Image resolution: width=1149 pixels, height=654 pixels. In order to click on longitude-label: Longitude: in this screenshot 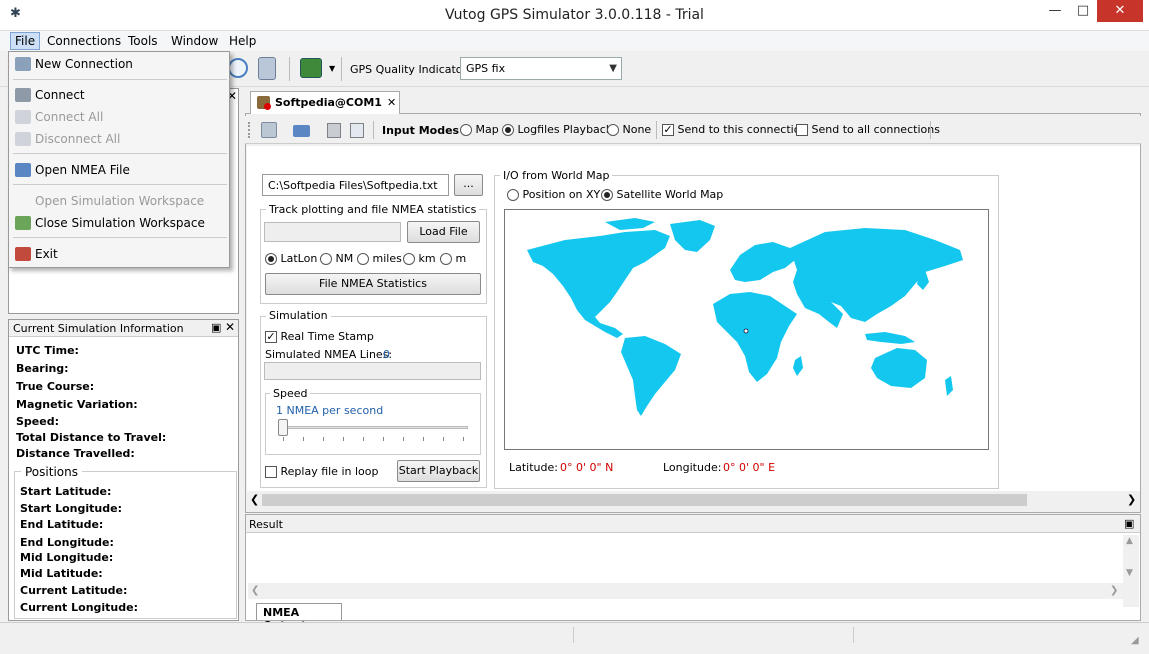, I will do `click(692, 467)`.